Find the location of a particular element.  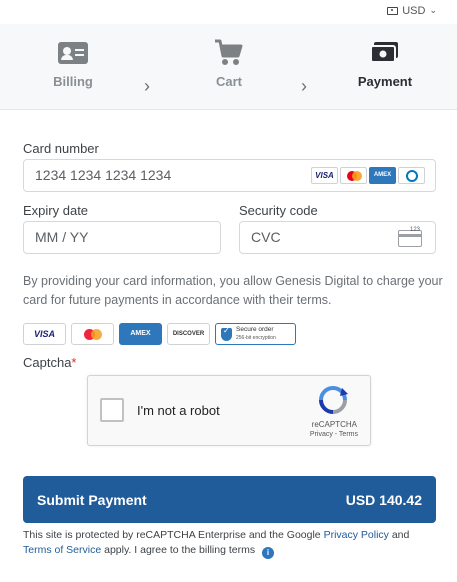

step-cart: Cart is located at coordinates (229, 63).